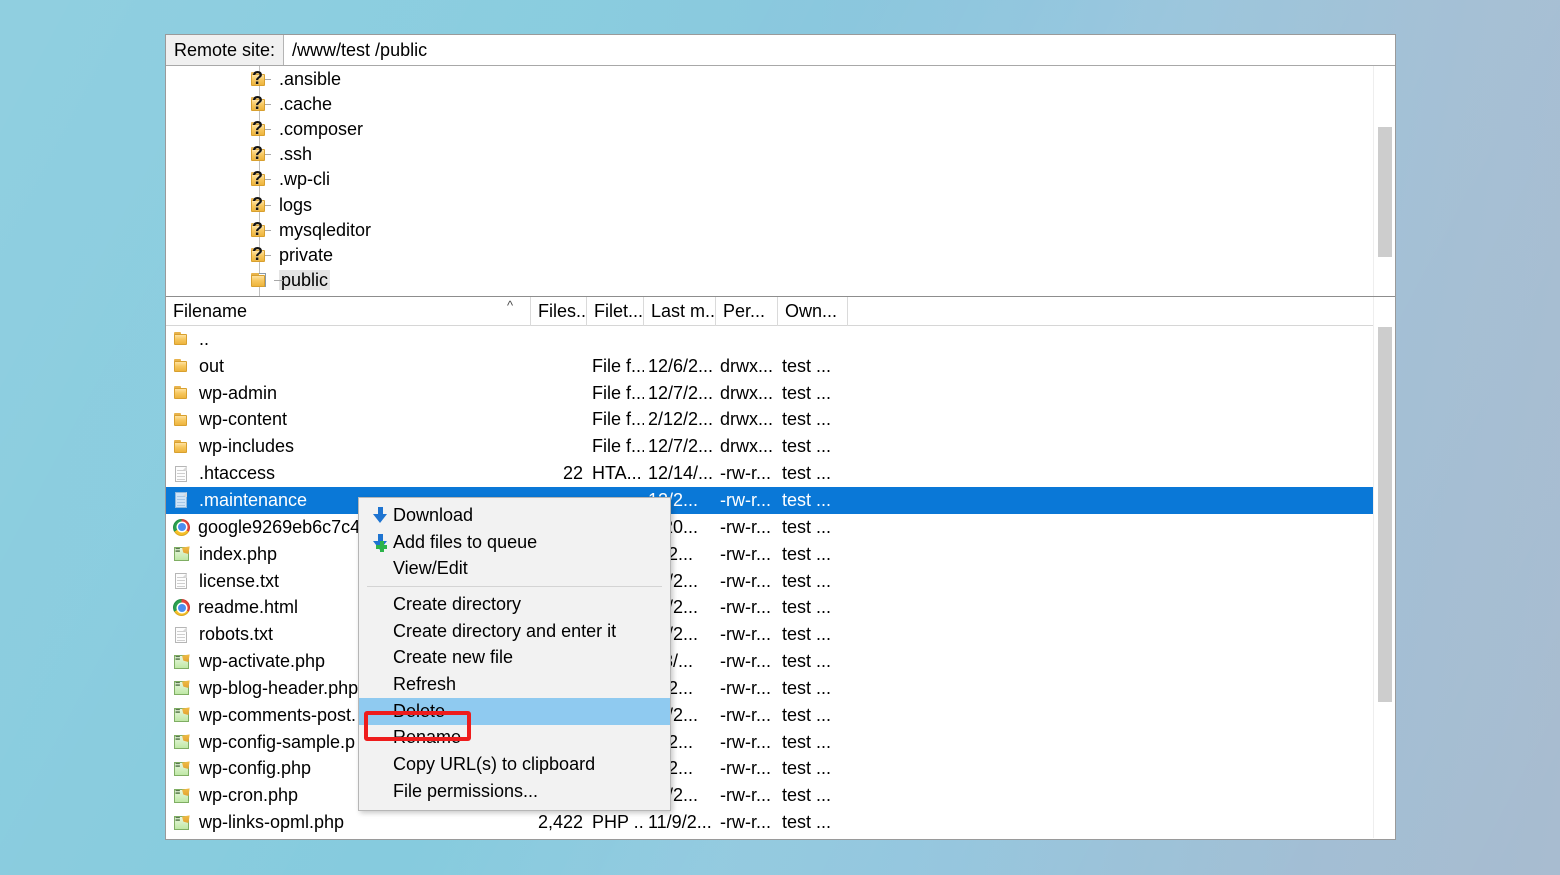 The image size is (1560, 875). I want to click on tree-item-dot-composer: ? .composer, so click(769, 128).